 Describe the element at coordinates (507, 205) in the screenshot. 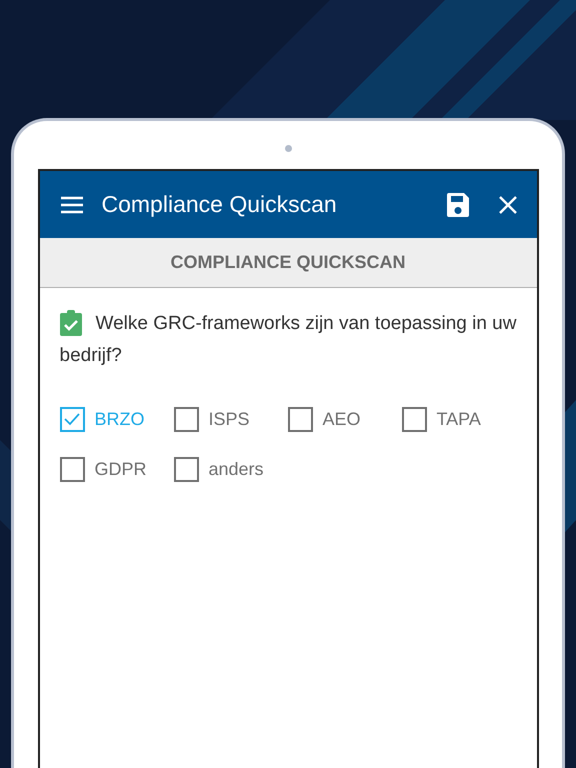

I see `close-icon` at that location.